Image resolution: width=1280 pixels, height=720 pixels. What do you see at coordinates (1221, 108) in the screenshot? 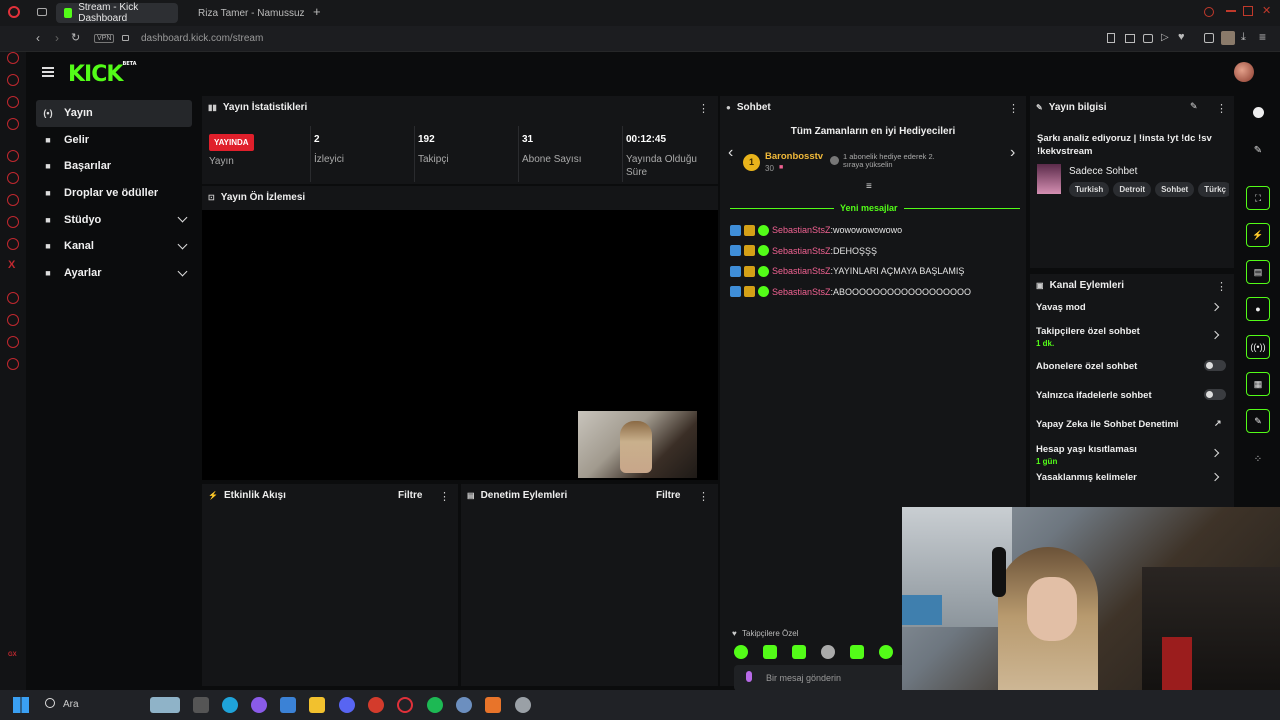
I see `stream-info-menu-icon` at bounding box center [1221, 108].